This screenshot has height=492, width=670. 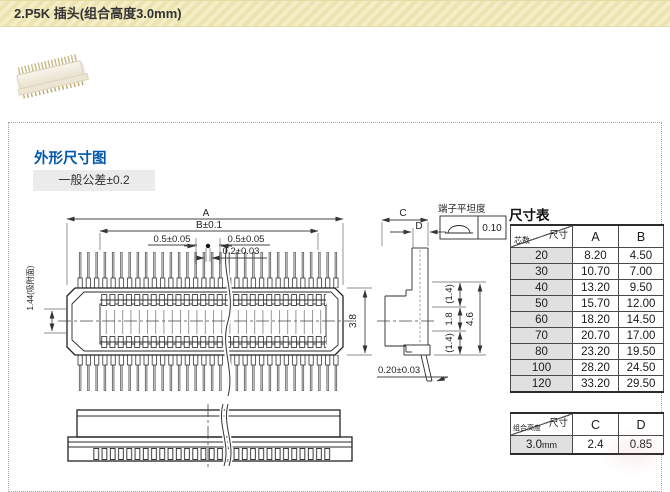 What do you see at coordinates (541, 424) in the screenshot?
I see `height-table-corner-cell: 尺寸 组合高度` at bounding box center [541, 424].